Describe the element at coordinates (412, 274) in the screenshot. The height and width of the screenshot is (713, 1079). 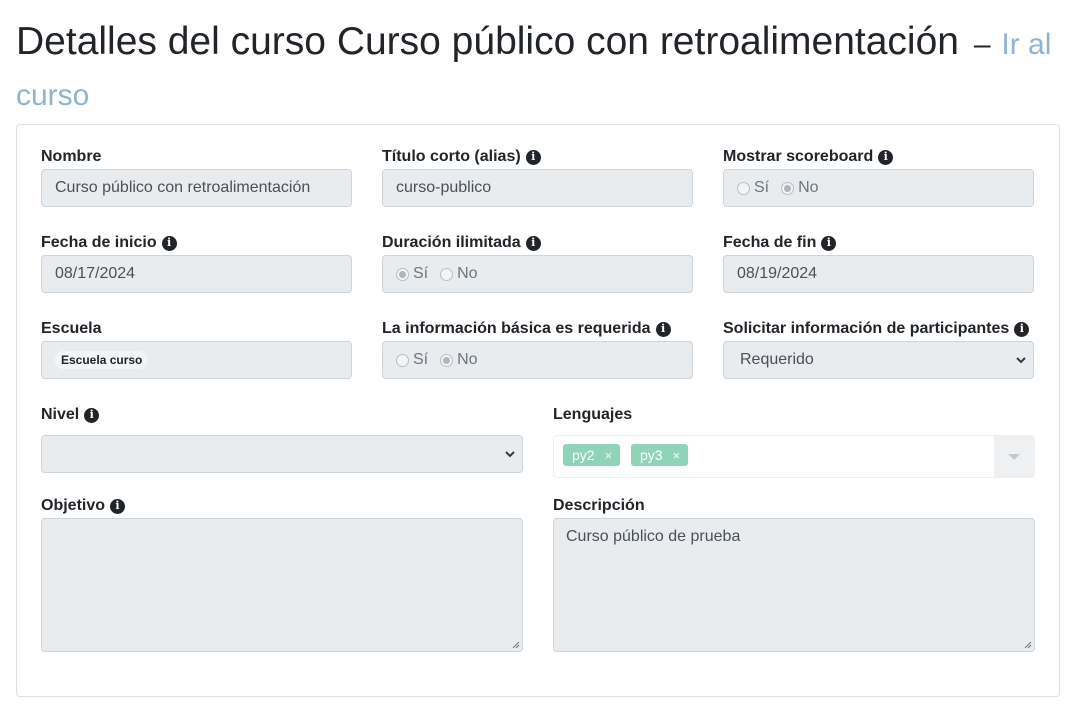
I see `unlimited-yes-option: Sí` at that location.